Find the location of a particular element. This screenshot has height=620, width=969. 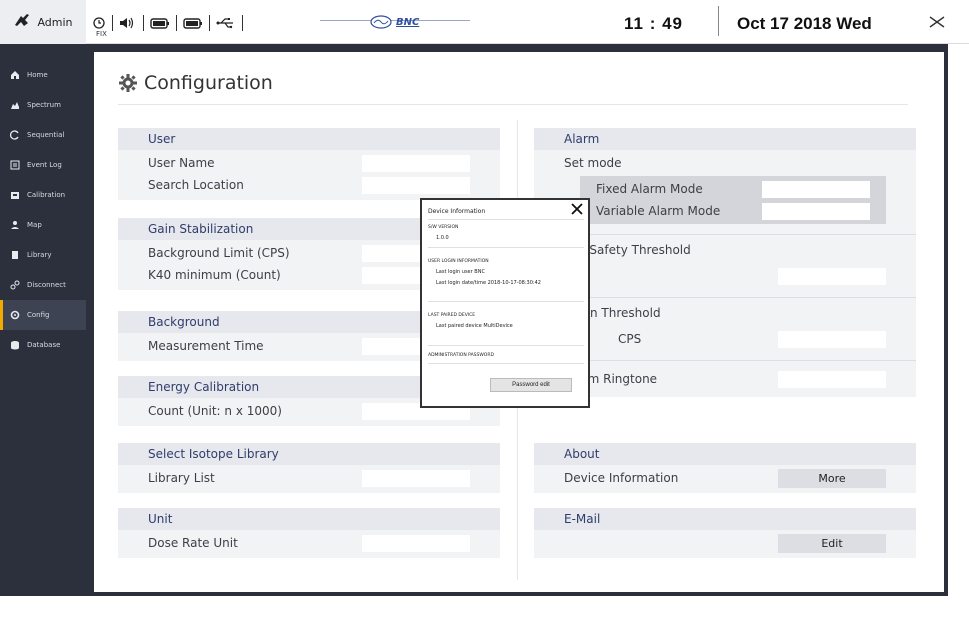

battery-l-icon is located at coordinates (160, 23).